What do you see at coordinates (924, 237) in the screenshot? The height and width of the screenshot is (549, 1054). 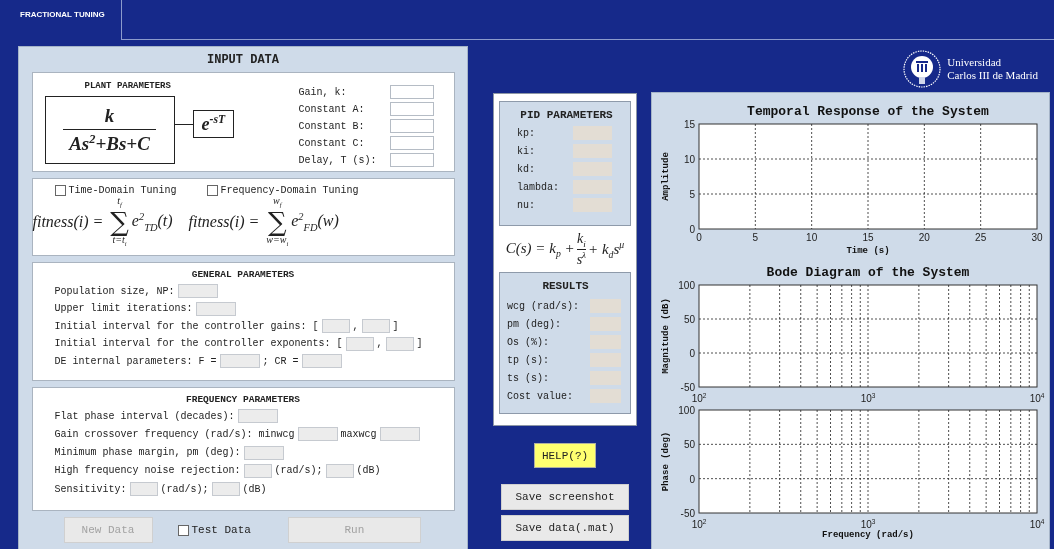 I see `tick-label: 20` at bounding box center [924, 237].